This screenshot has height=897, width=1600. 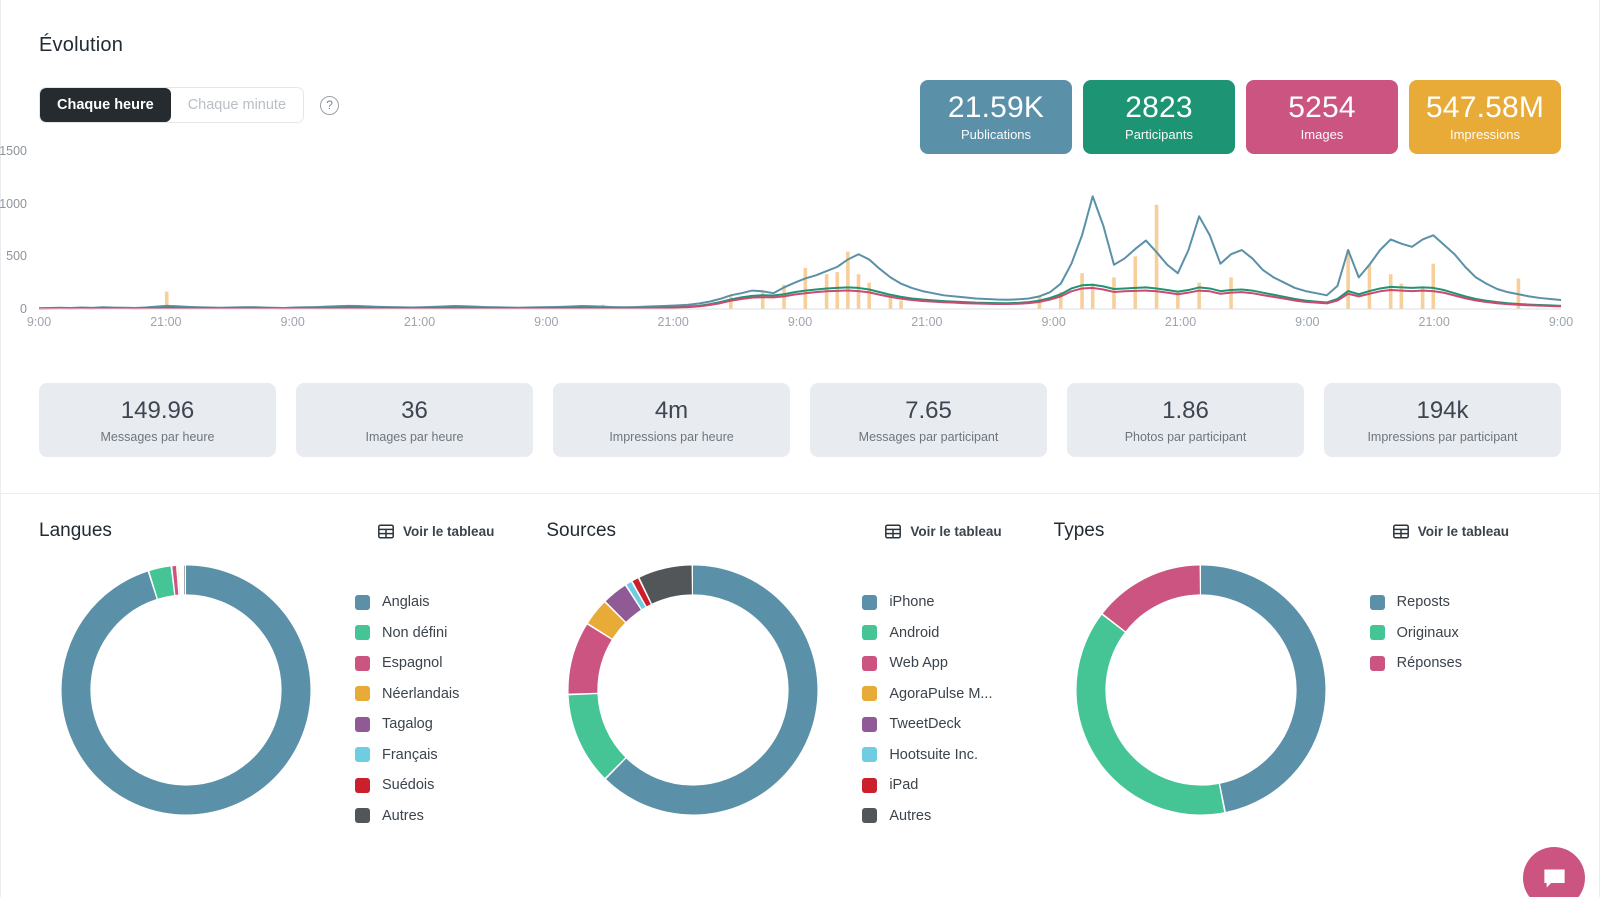 I want to click on chat-bubble-icon, so click(x=1554, y=872).